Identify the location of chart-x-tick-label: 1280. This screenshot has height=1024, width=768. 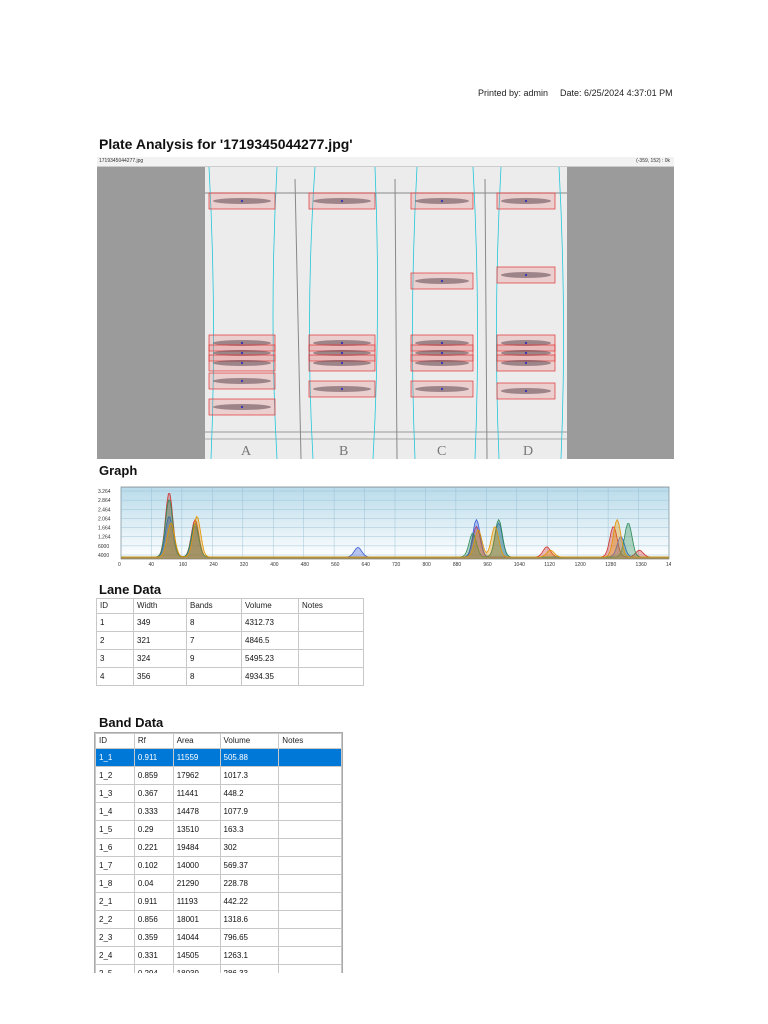
(610, 564).